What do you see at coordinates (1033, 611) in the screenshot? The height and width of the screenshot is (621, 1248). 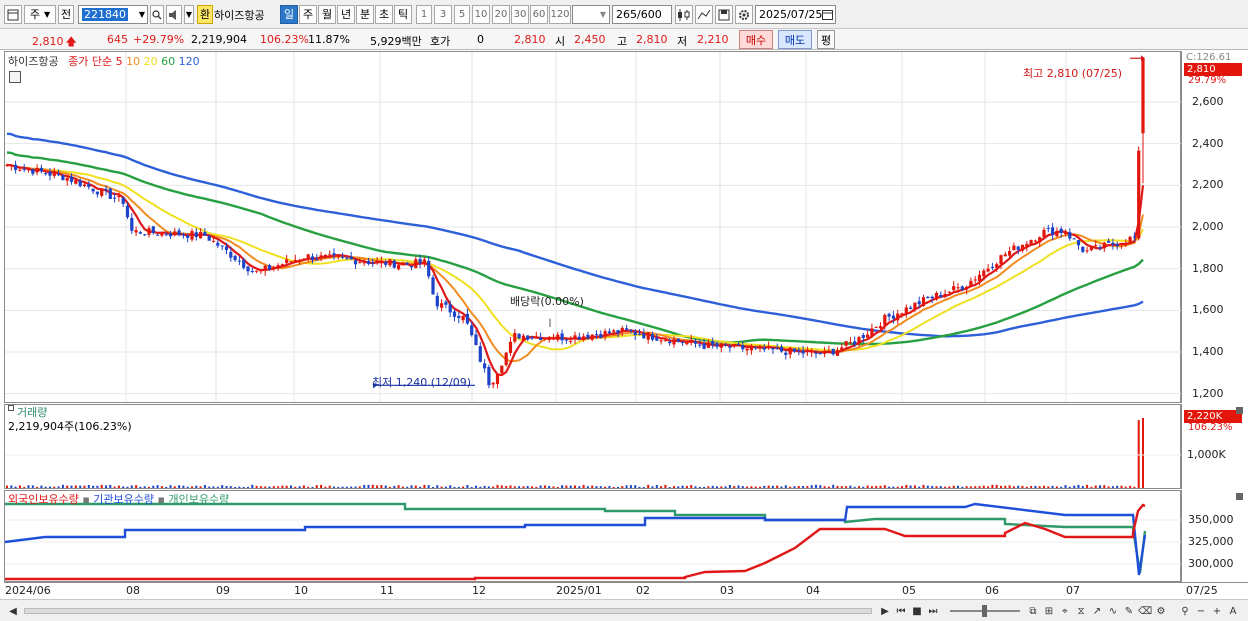 I see `layout-icon: ⧉` at bounding box center [1033, 611].